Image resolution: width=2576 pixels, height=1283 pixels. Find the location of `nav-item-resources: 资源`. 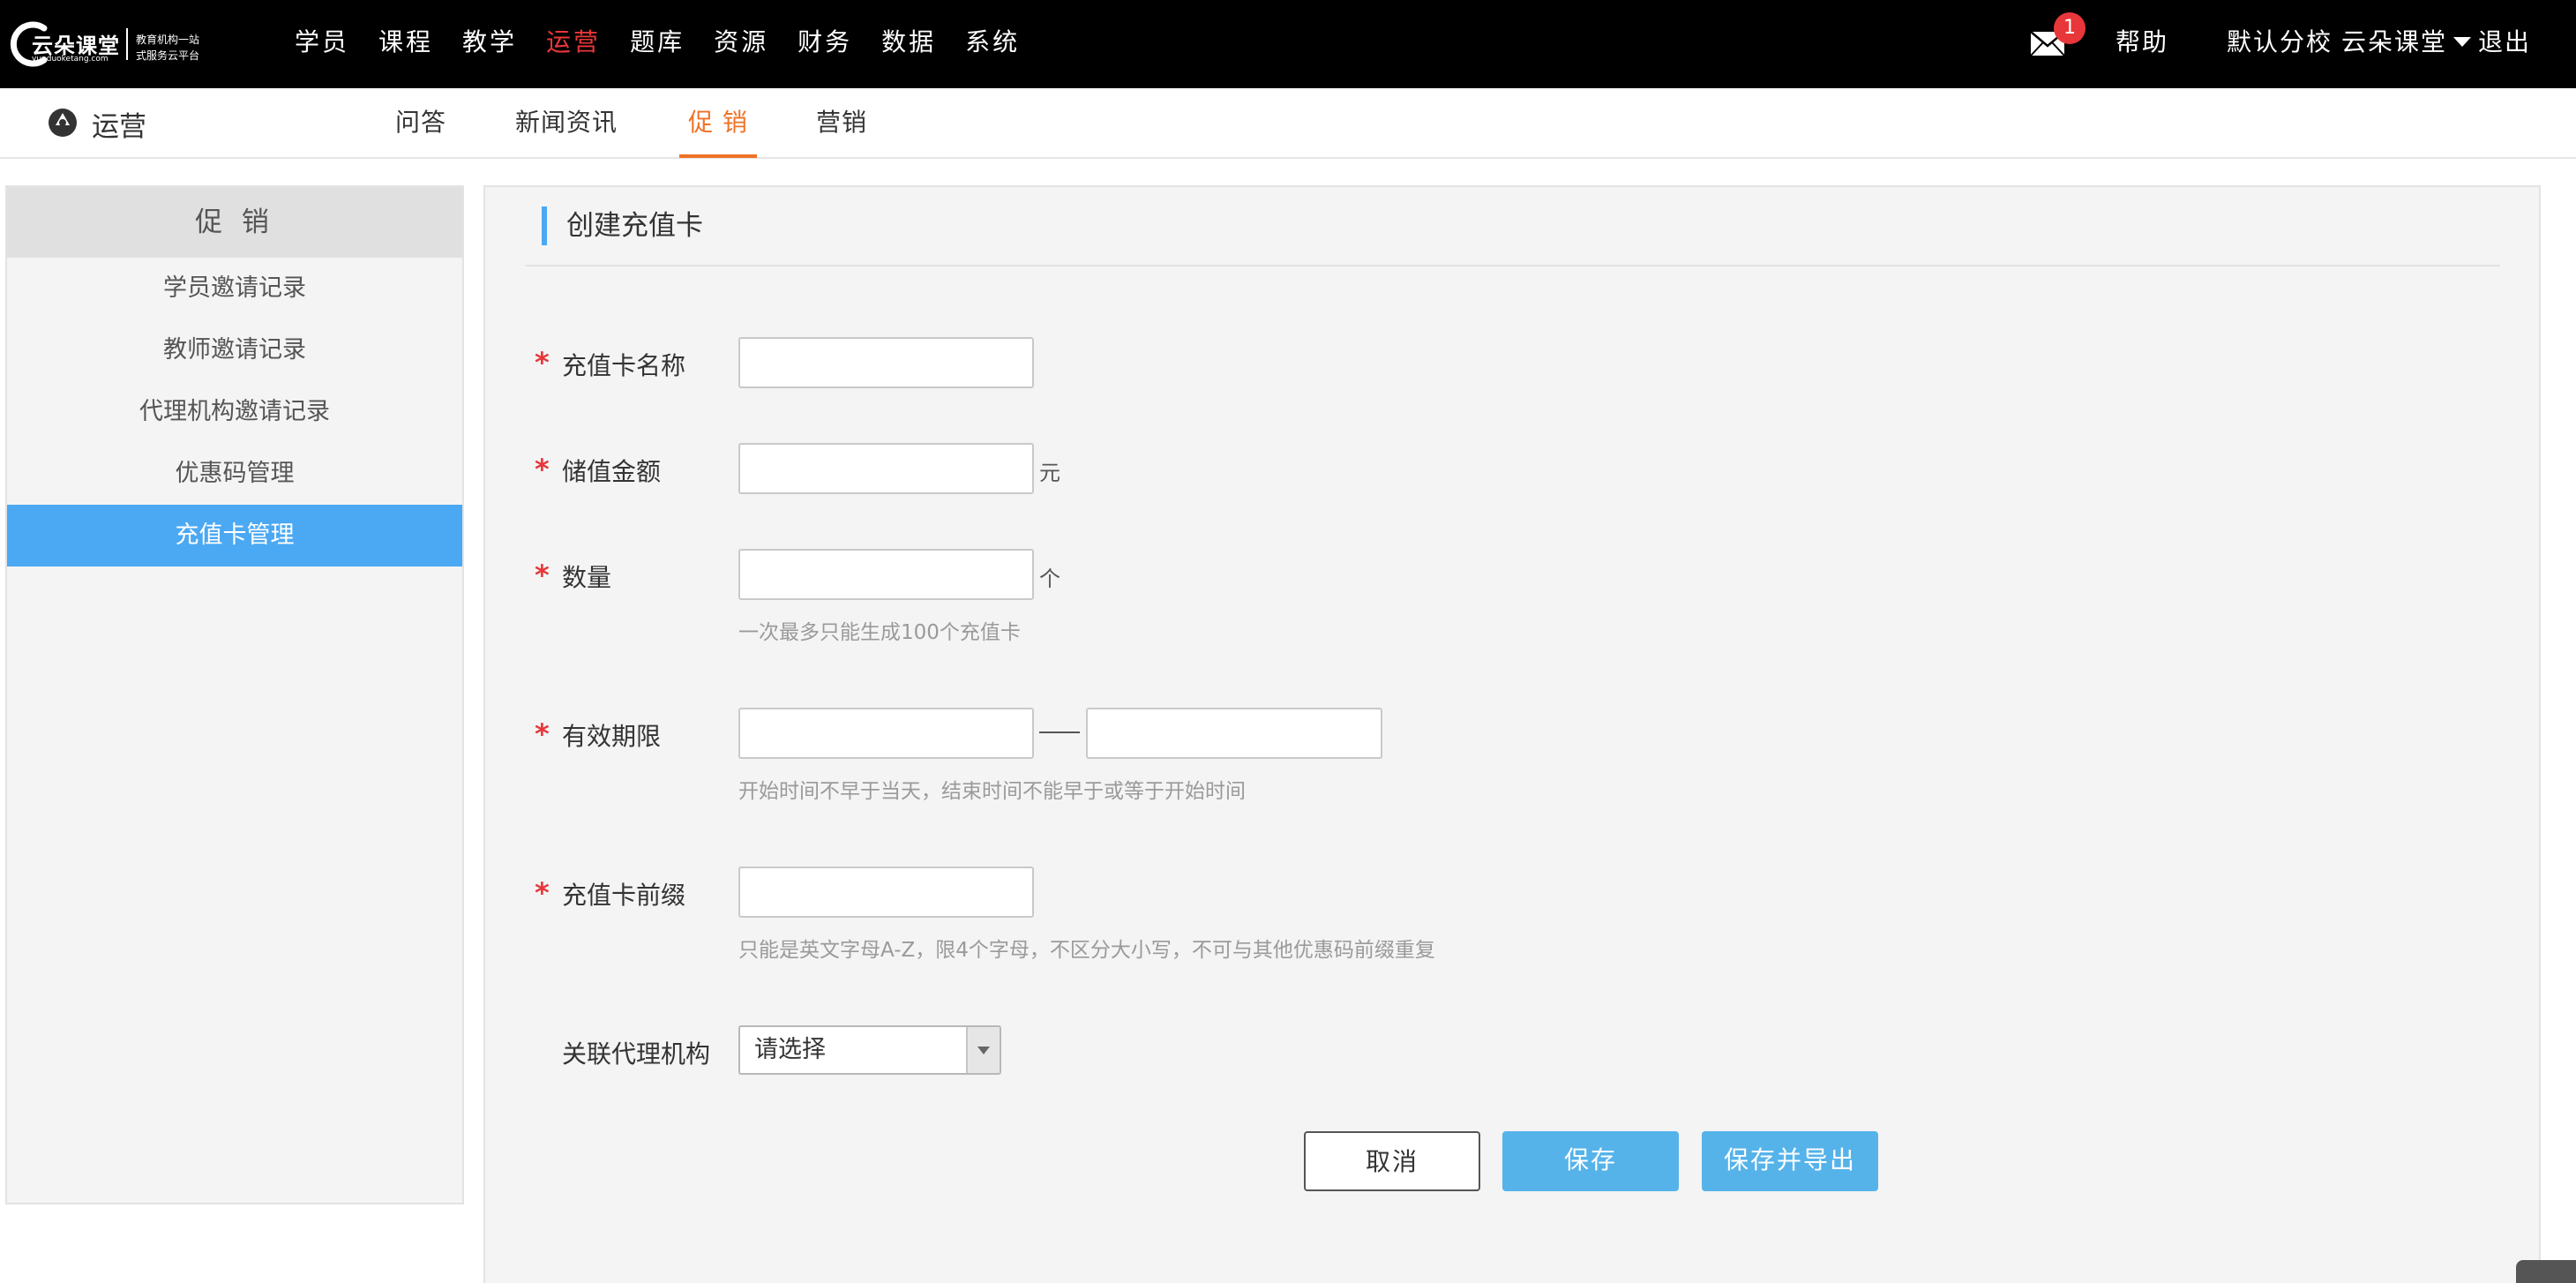

nav-item-resources: 资源 is located at coordinates (741, 44).